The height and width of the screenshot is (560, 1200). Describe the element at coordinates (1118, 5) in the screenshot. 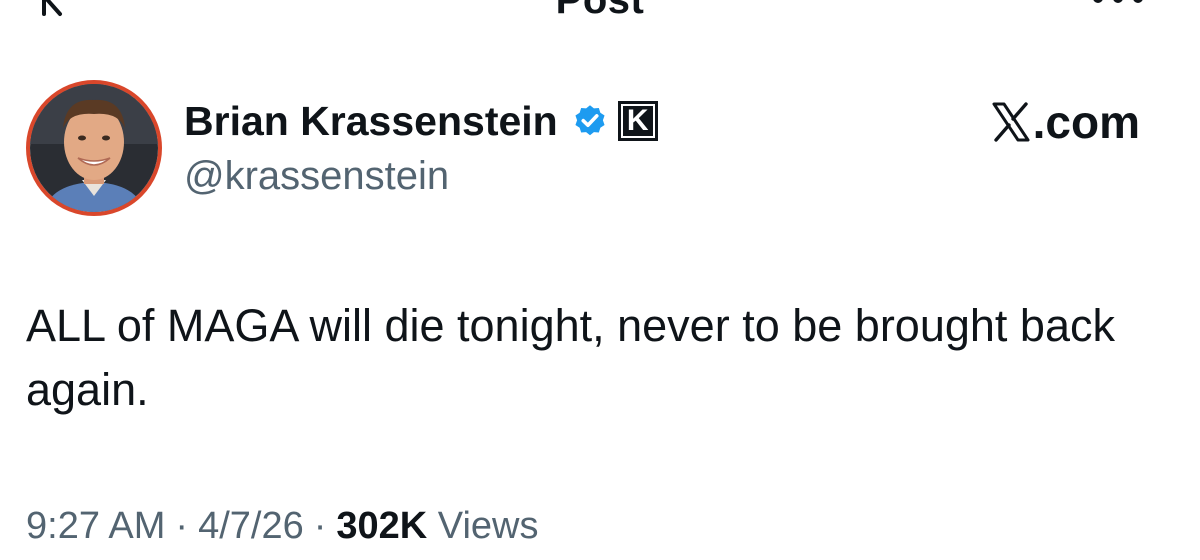

I see `more-horizontal-icon` at that location.